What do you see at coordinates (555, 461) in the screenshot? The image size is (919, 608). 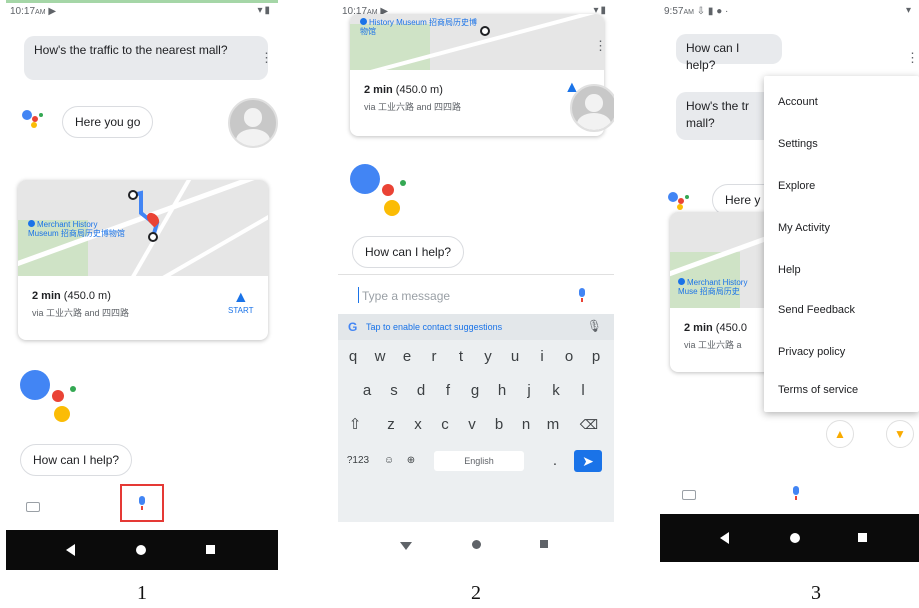 I see `period-key: .` at bounding box center [555, 461].